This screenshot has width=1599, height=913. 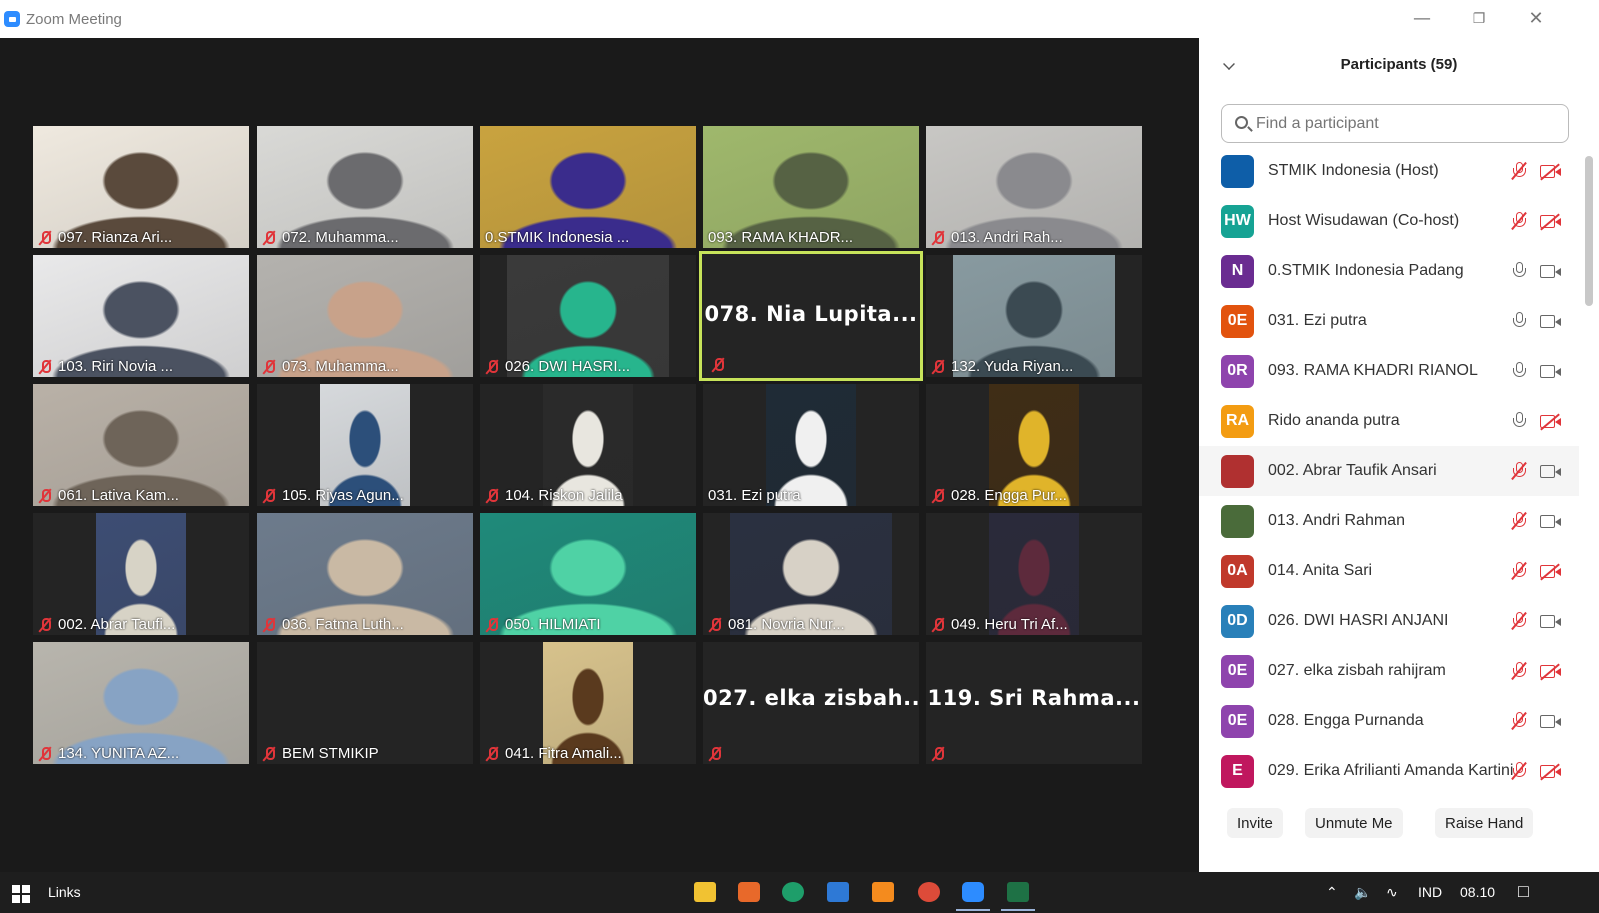 I want to click on participant-search-input, so click(x=1395, y=123).